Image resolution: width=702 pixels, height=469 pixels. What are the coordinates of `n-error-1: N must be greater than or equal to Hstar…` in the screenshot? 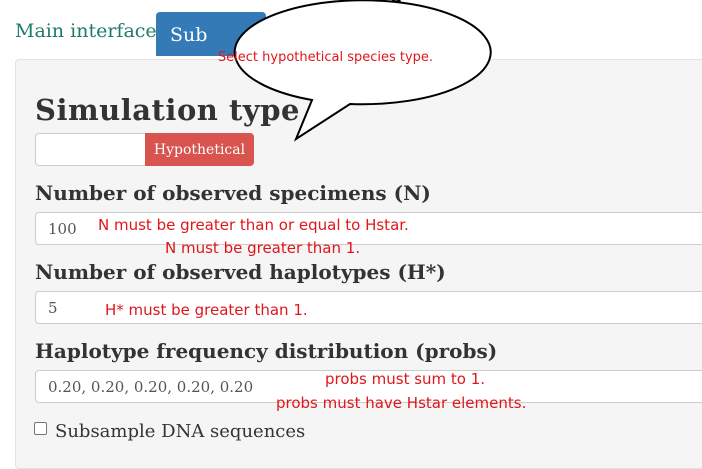 It's located at (253, 225).